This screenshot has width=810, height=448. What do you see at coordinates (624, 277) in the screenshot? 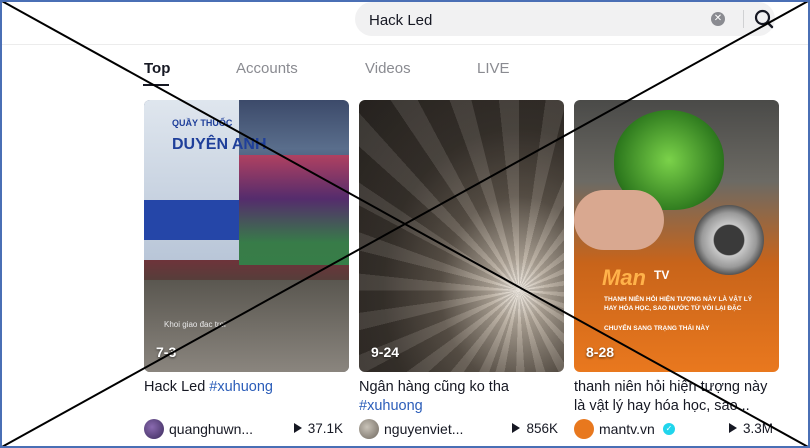
I see `brand-logo-man: Man` at bounding box center [624, 277].